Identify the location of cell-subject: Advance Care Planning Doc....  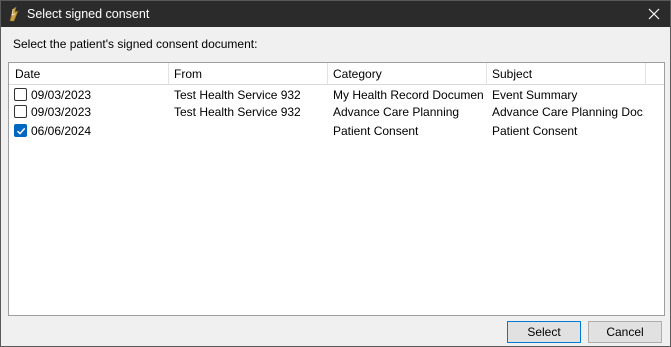
(568, 112).